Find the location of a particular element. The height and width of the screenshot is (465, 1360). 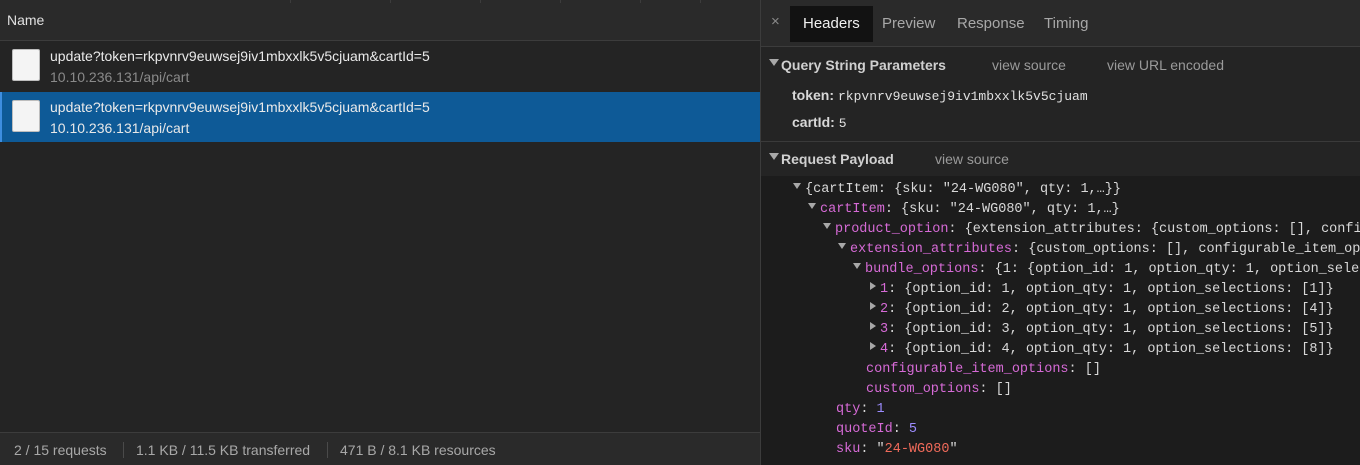

payload-token: 24-WG080 is located at coordinates (917, 449).